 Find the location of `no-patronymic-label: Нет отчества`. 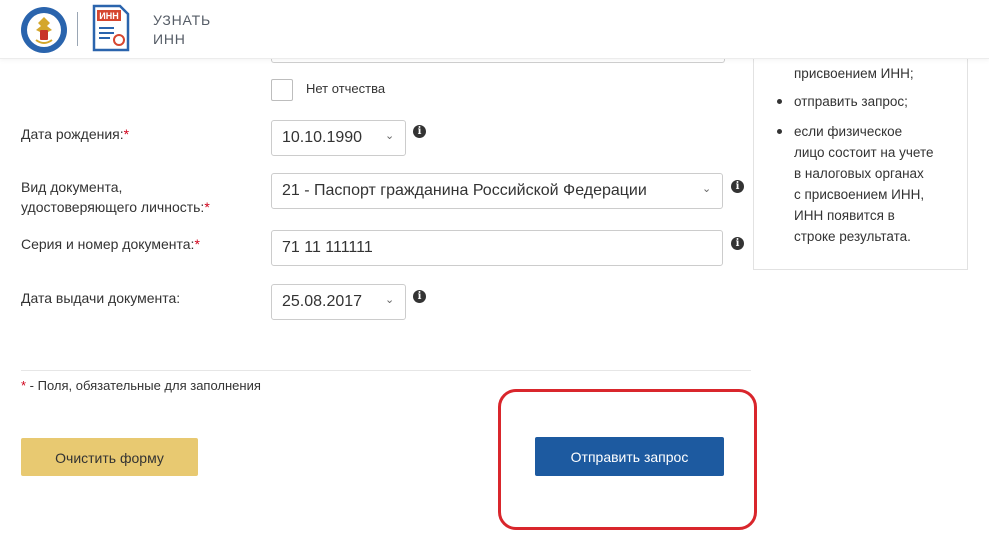

no-patronymic-label: Нет отчества is located at coordinates (346, 88).